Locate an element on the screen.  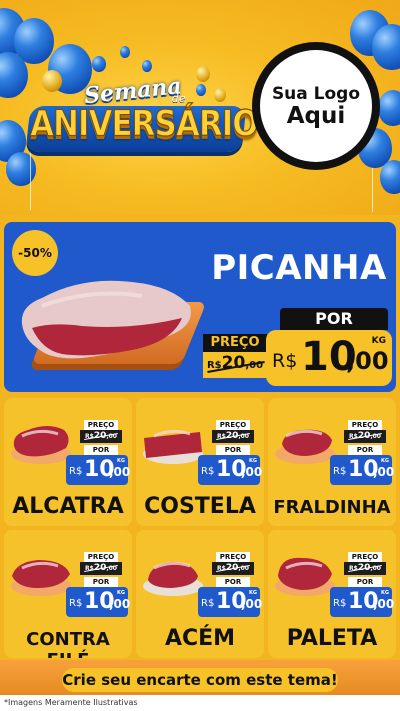
store-logo-line1: Sua Logo is located at coordinates (316, 93).